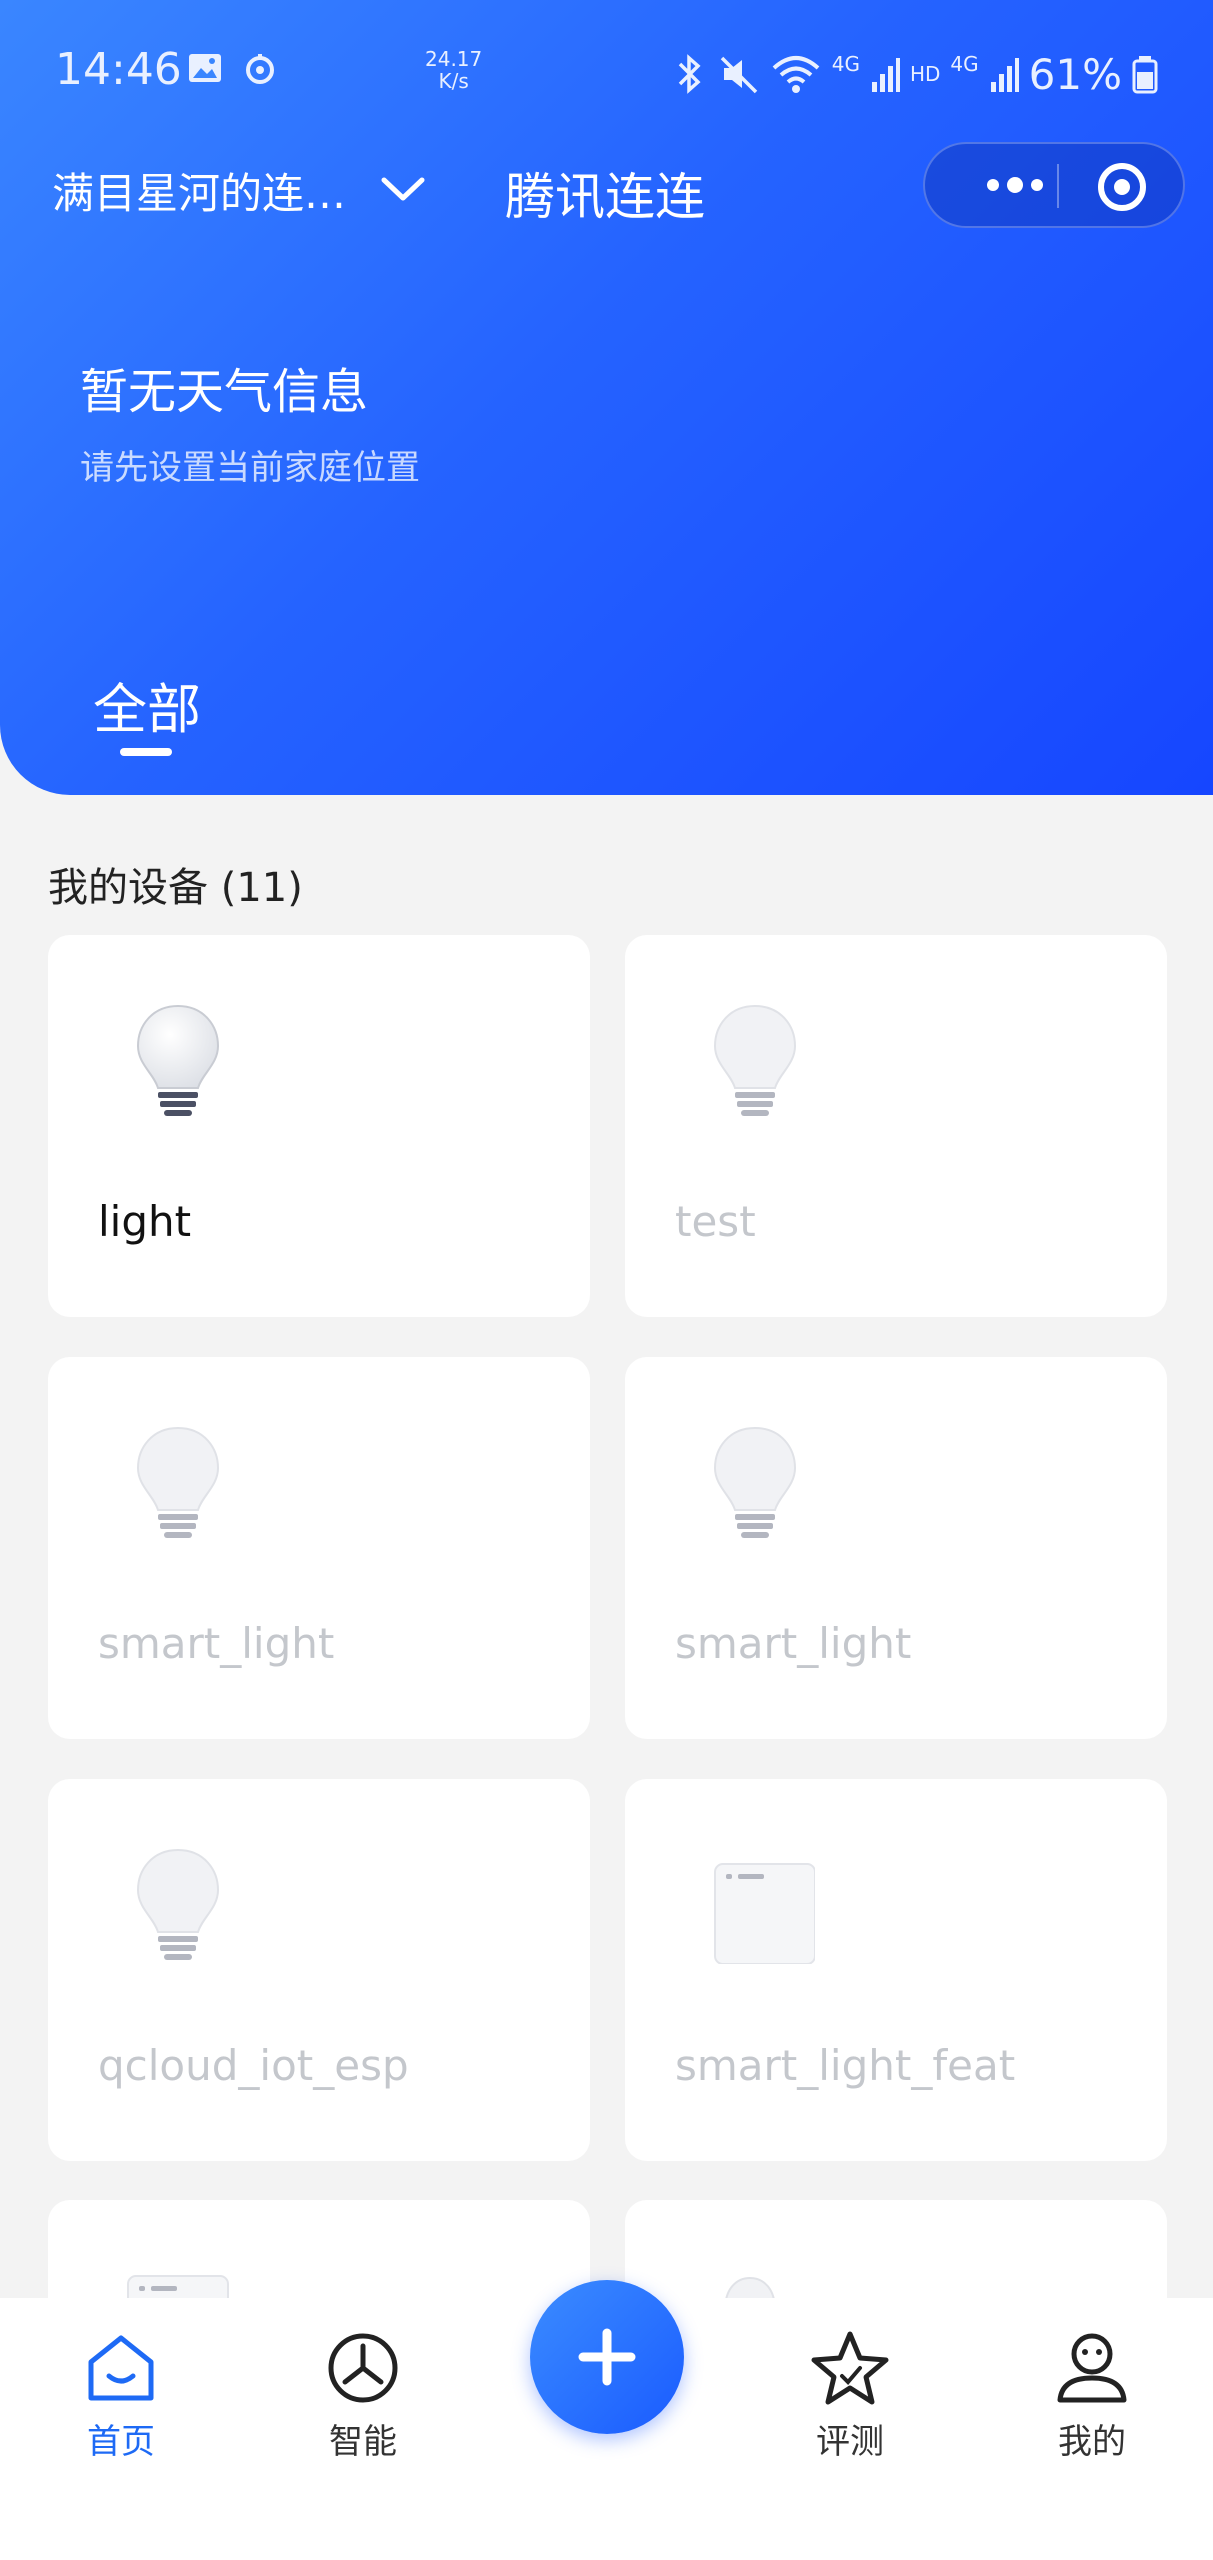 This screenshot has width=1213, height=2560. What do you see at coordinates (1145, 75) in the screenshot?
I see `battery-icon` at bounding box center [1145, 75].